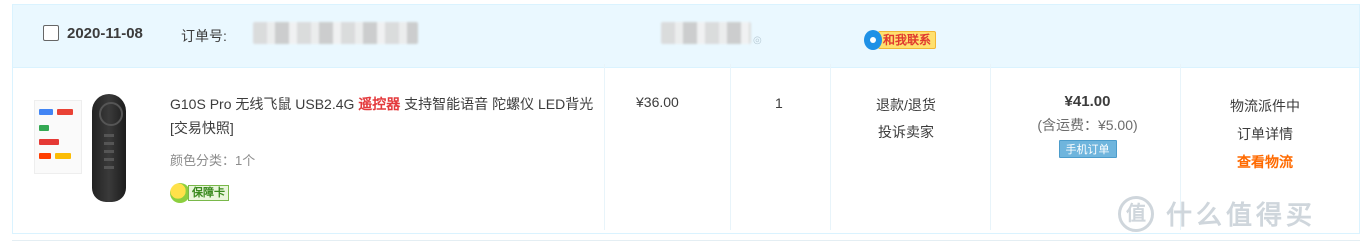  I want to click on order-detail-link: 订单详情, so click(1265, 134).